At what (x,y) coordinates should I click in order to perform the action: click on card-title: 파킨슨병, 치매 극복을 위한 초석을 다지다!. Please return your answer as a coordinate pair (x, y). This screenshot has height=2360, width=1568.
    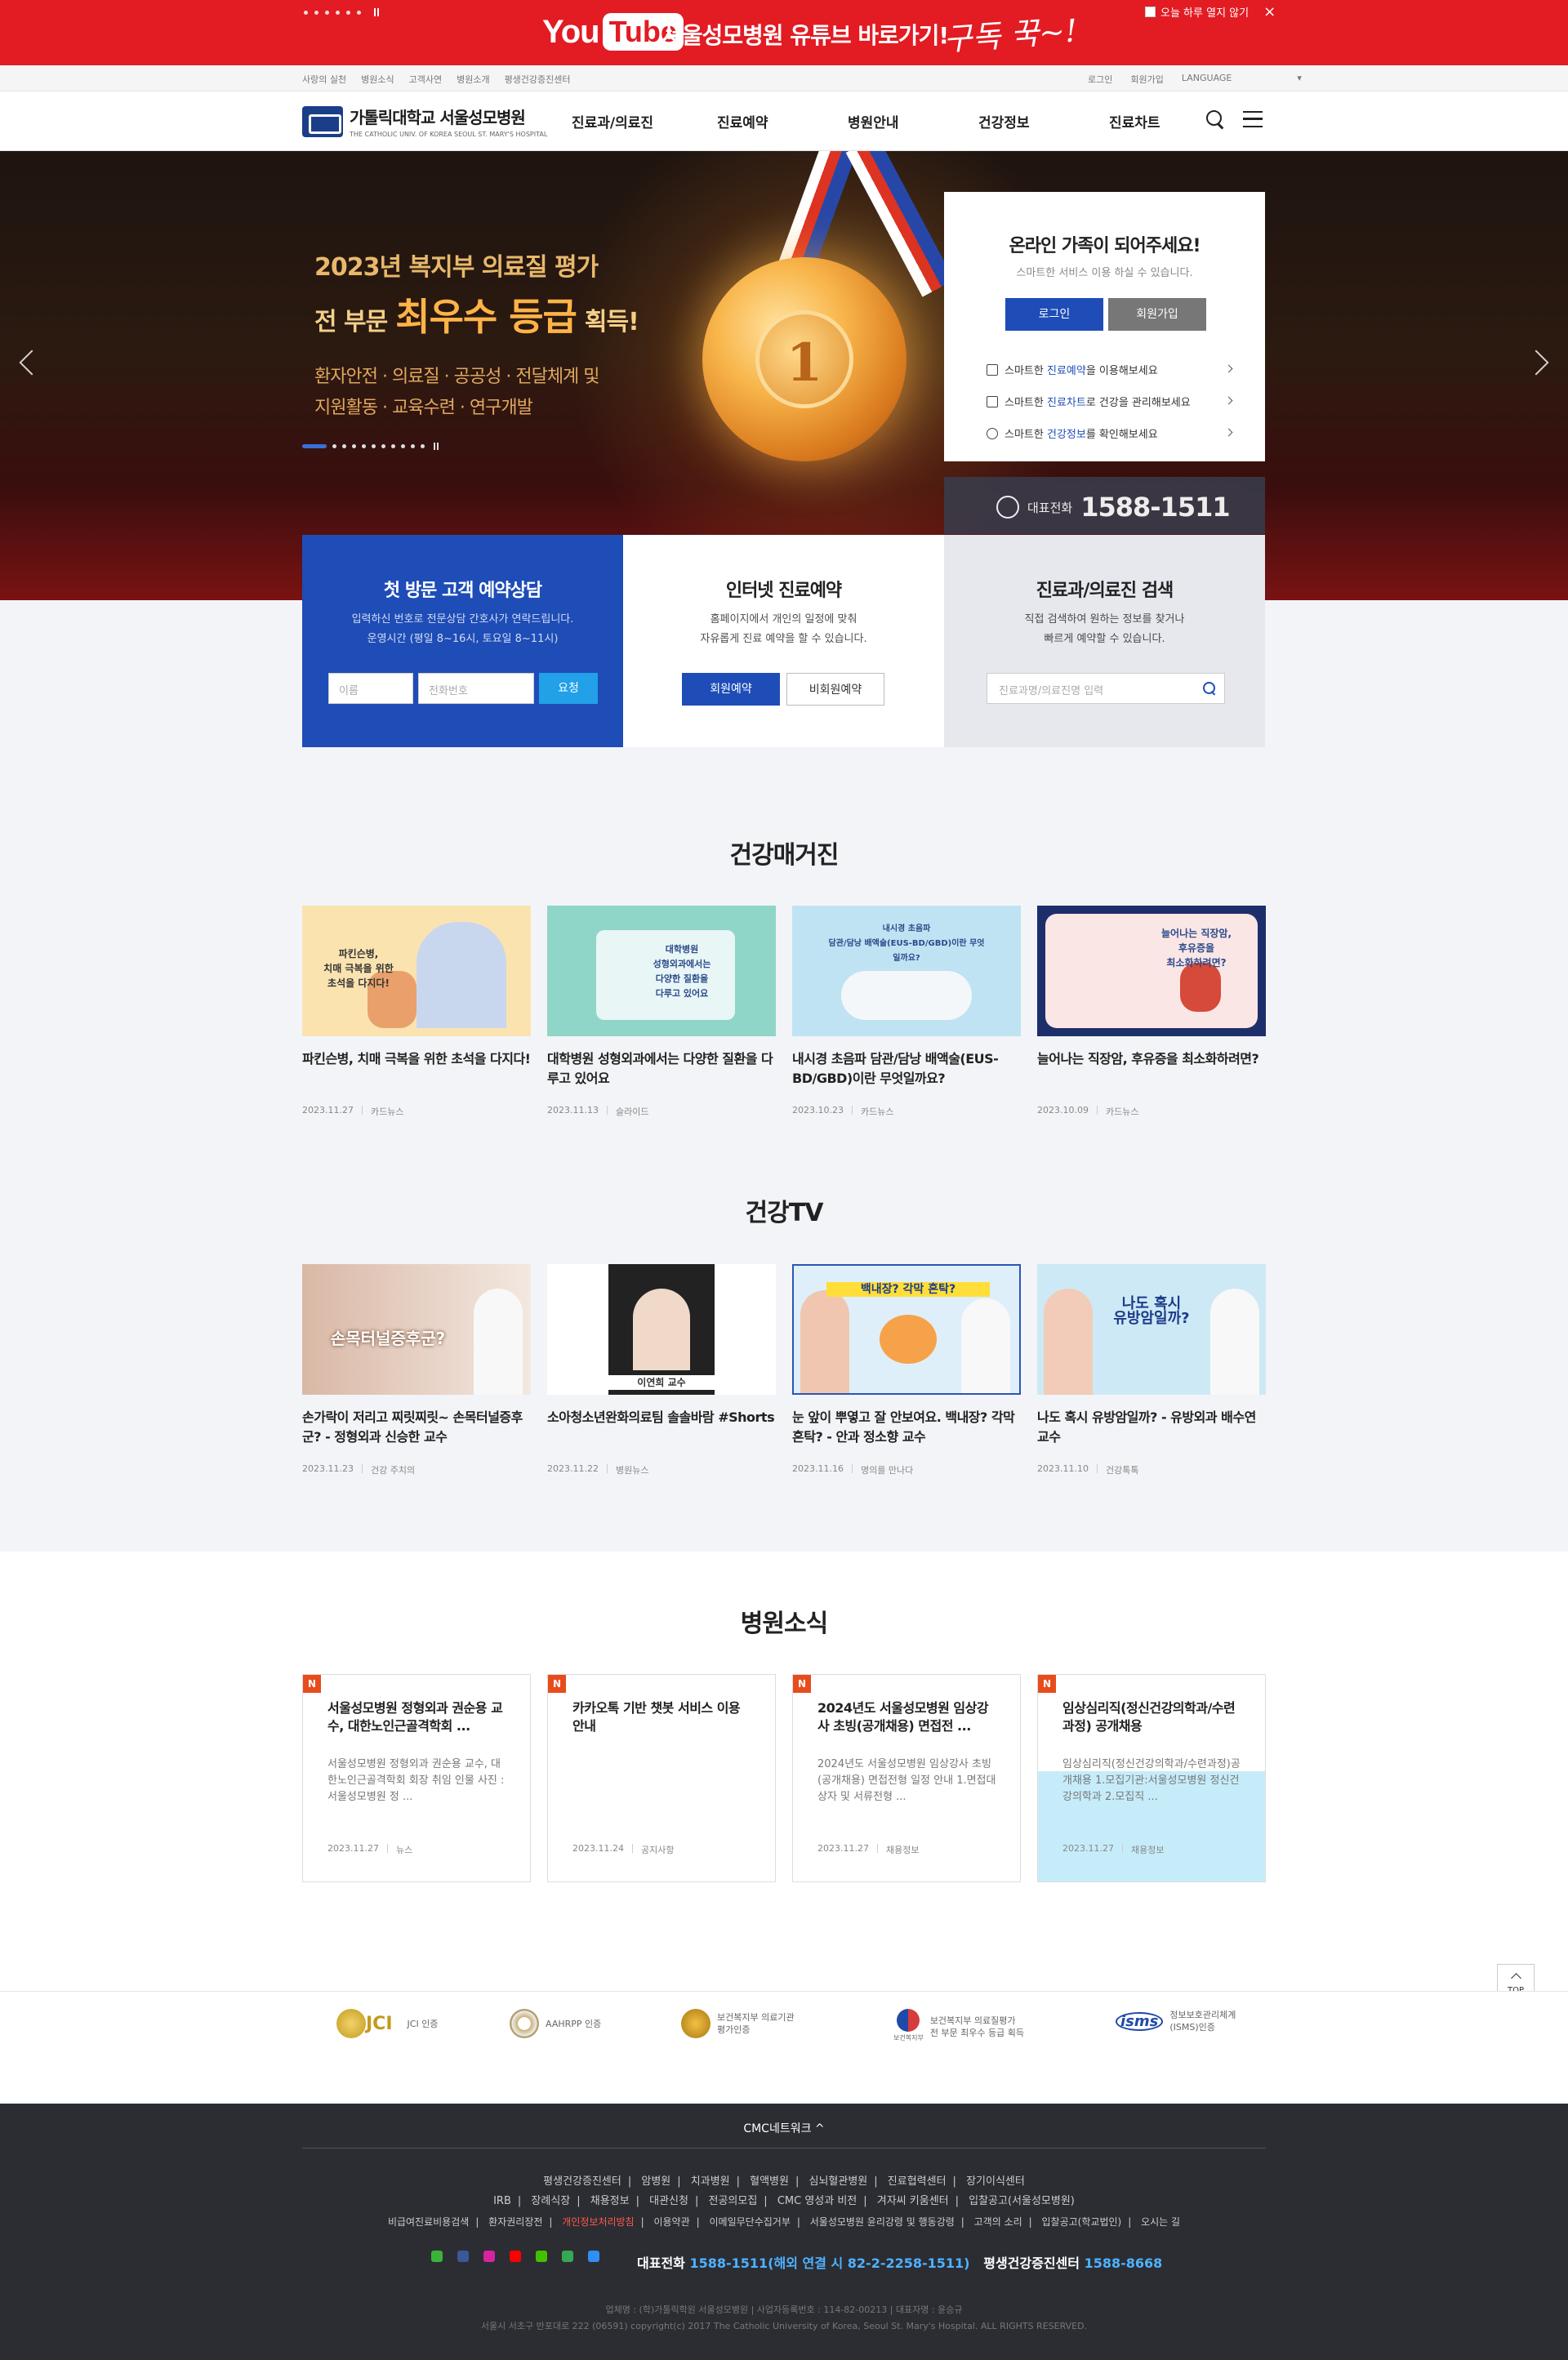
    Looking at the image, I should click on (416, 1069).